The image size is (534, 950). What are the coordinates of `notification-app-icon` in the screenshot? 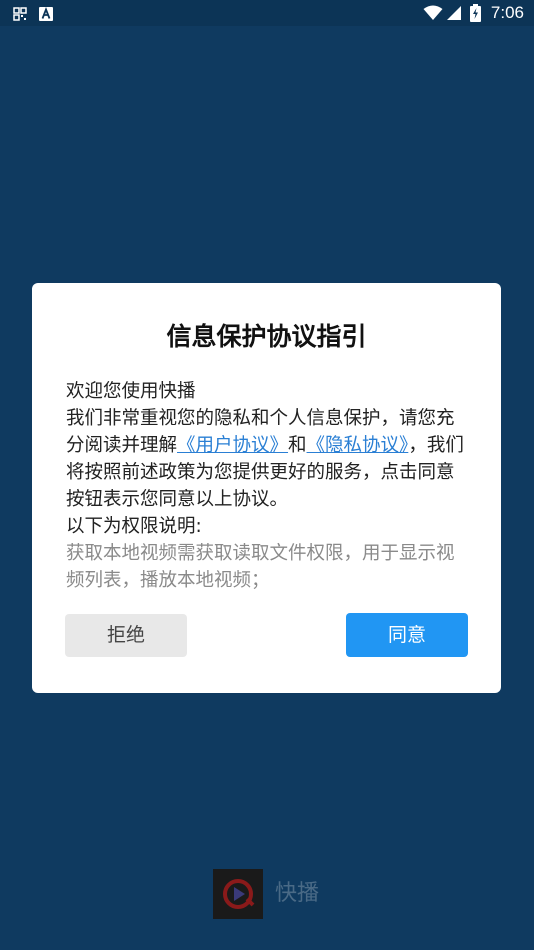 It's located at (20, 15).